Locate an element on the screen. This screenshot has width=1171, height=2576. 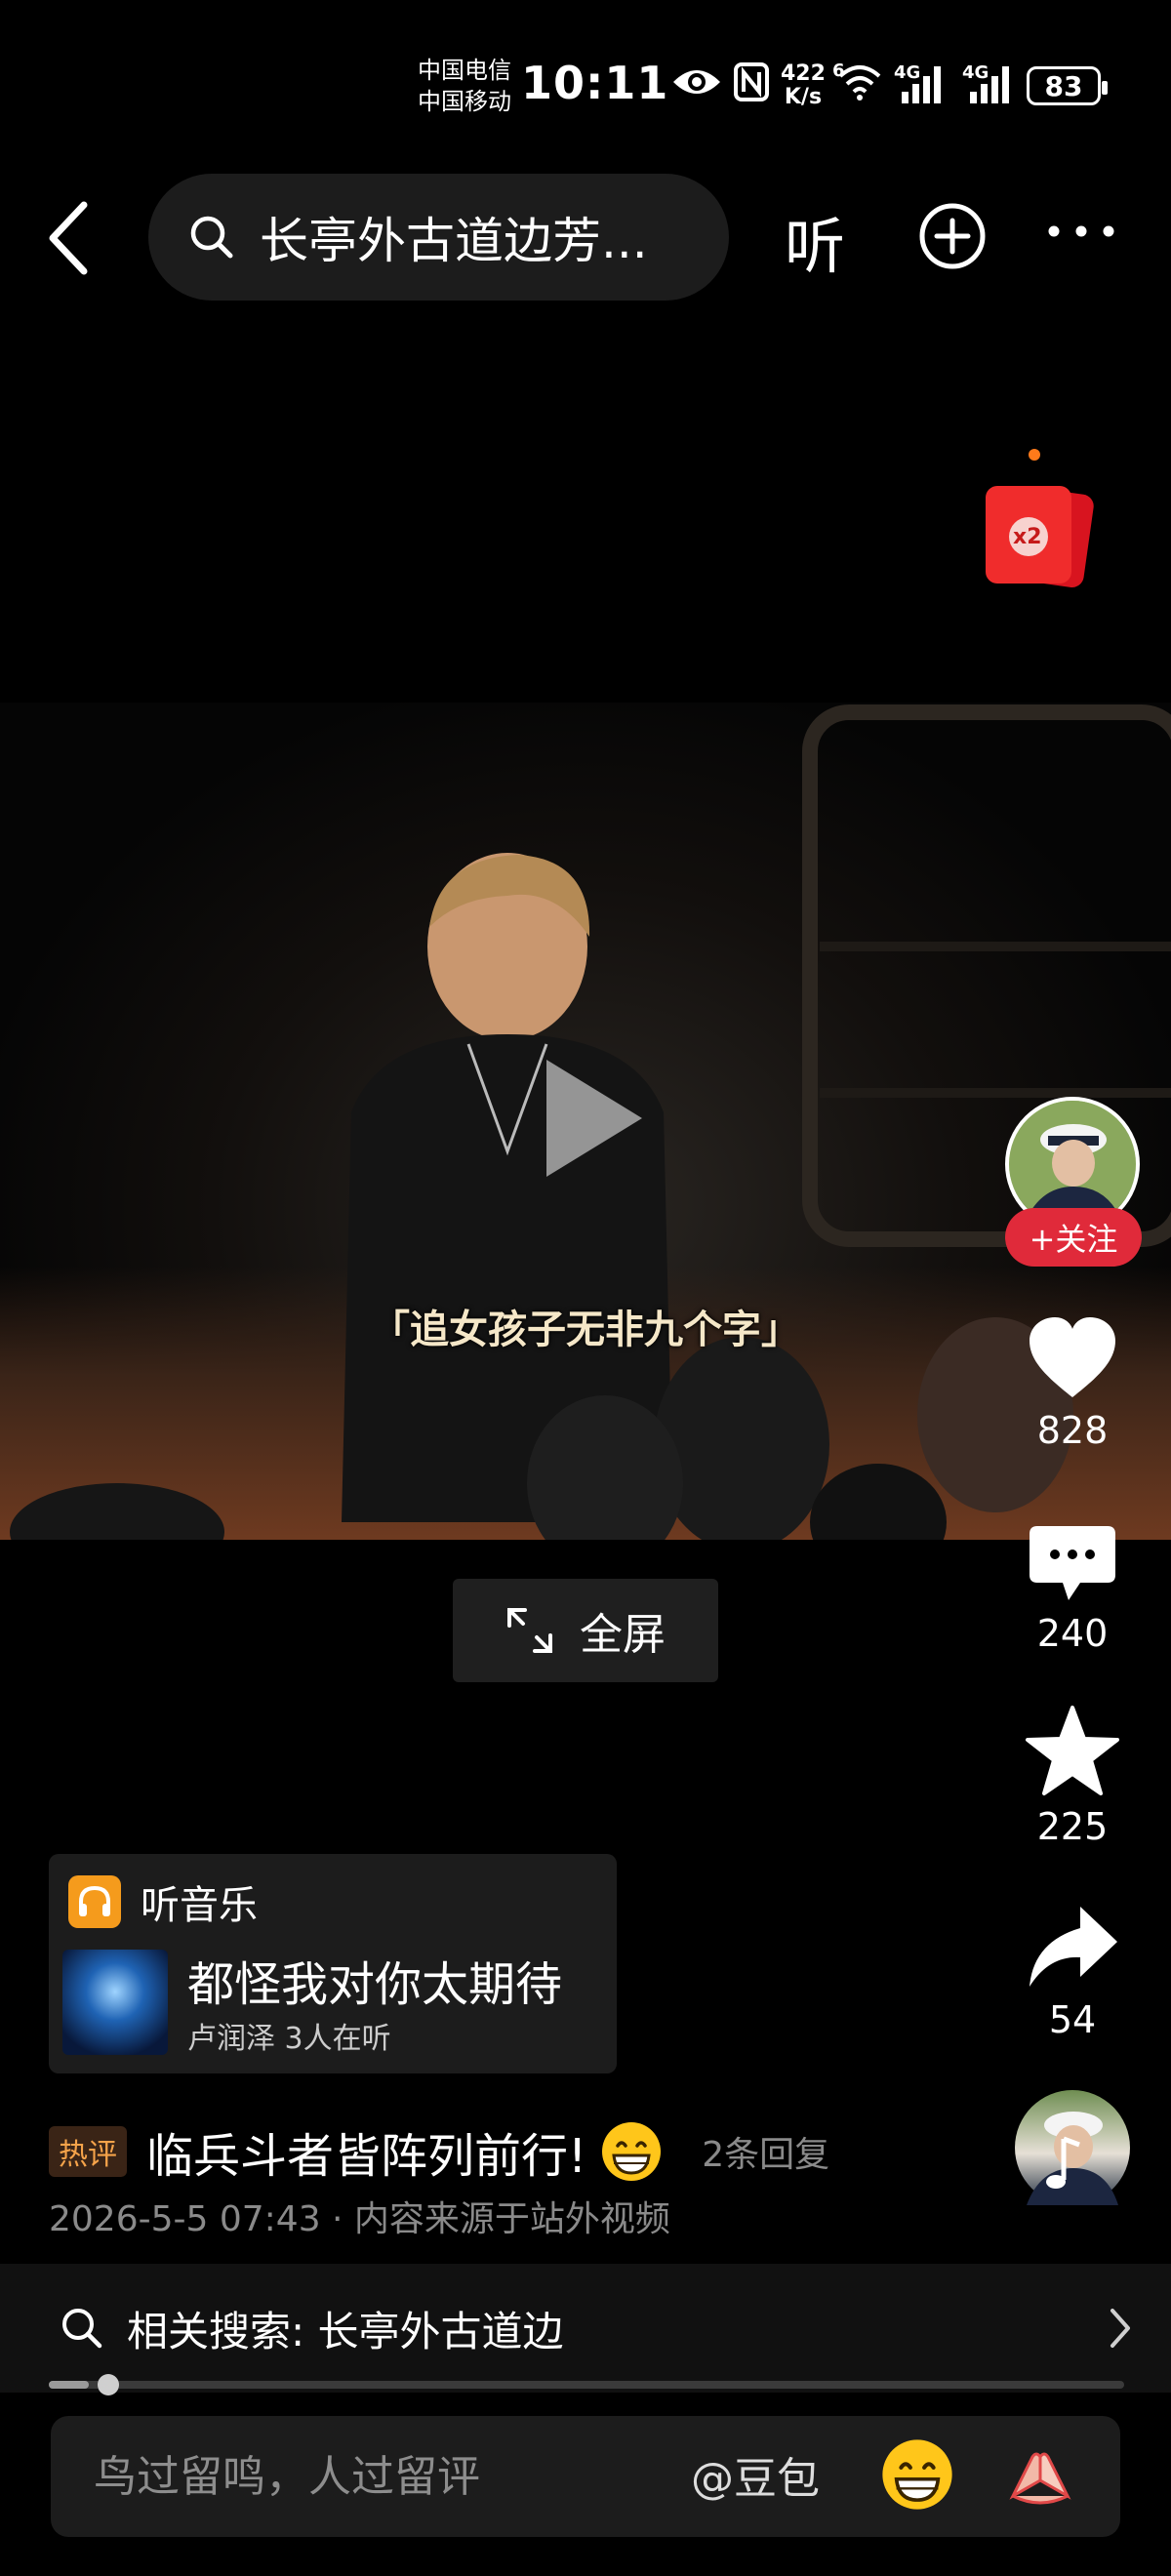
hot-comment-badge: 热评 is located at coordinates (88, 2151).